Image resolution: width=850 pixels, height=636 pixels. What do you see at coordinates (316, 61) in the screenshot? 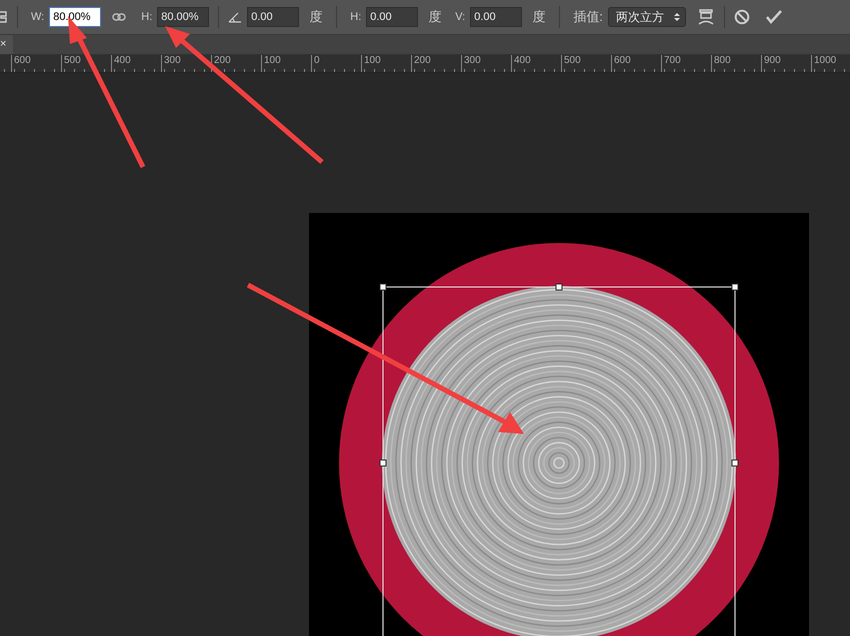
I see `ruler-label: 0` at bounding box center [316, 61].